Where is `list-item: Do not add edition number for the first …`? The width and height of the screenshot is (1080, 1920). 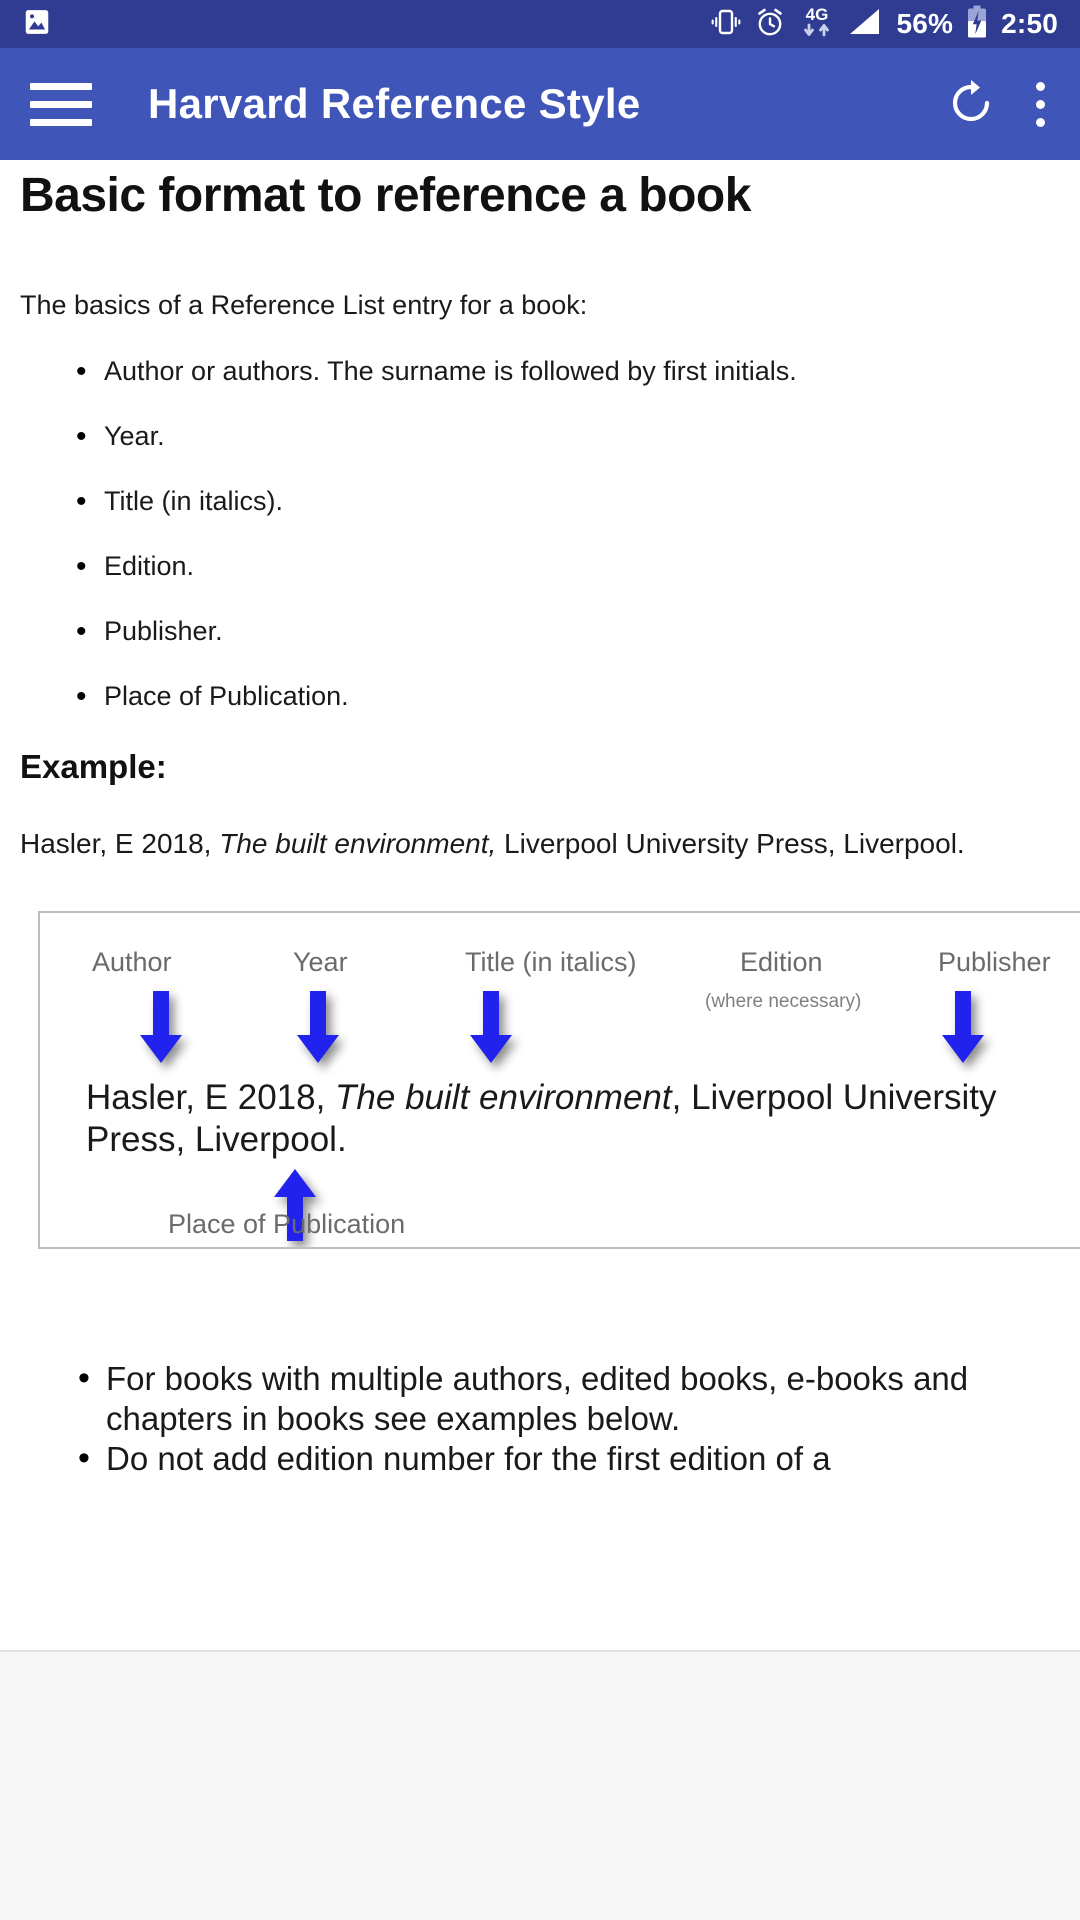 list-item: Do not add edition number for the first … is located at coordinates (540, 1458).